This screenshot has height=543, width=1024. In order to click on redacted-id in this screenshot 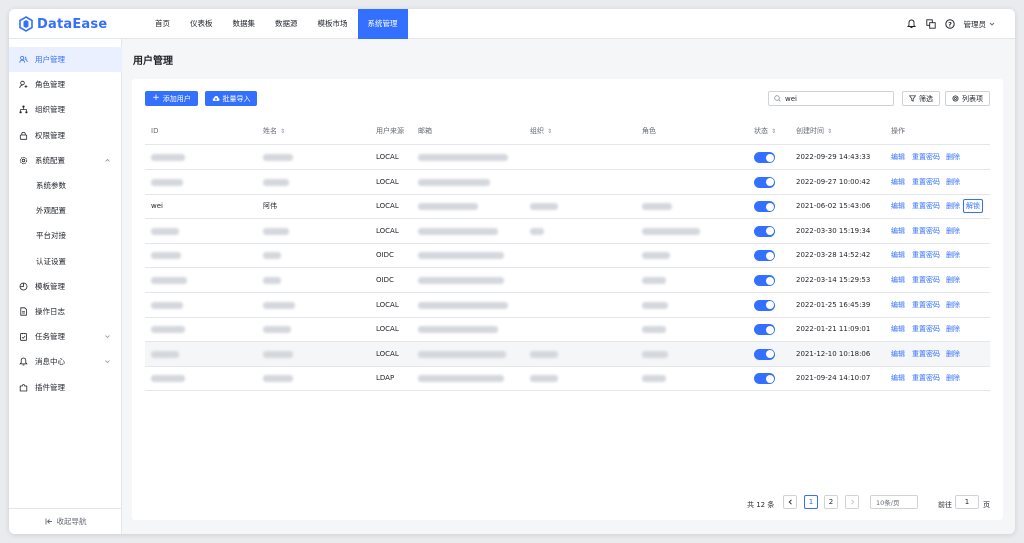, I will do `click(167, 305)`.